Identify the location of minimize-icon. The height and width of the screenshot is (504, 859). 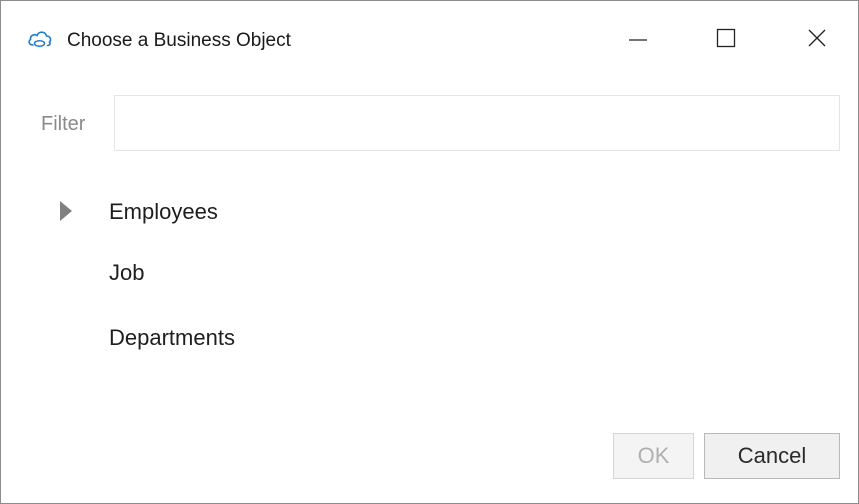
(638, 40).